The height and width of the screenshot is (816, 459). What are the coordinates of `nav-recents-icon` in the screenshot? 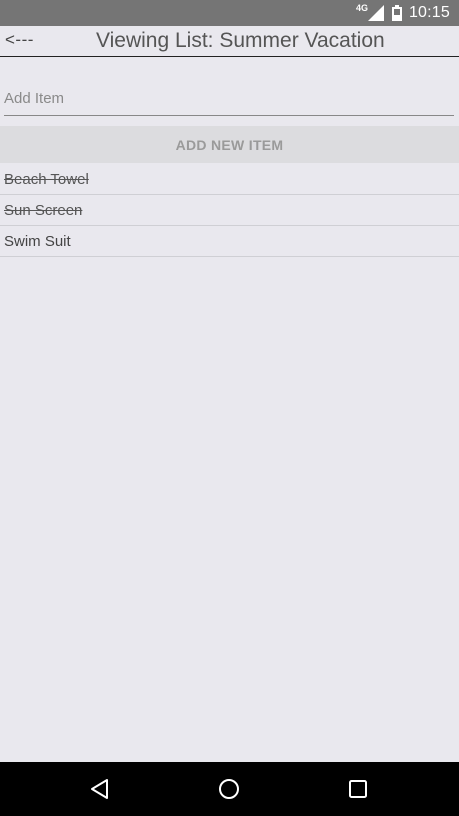 It's located at (358, 789).